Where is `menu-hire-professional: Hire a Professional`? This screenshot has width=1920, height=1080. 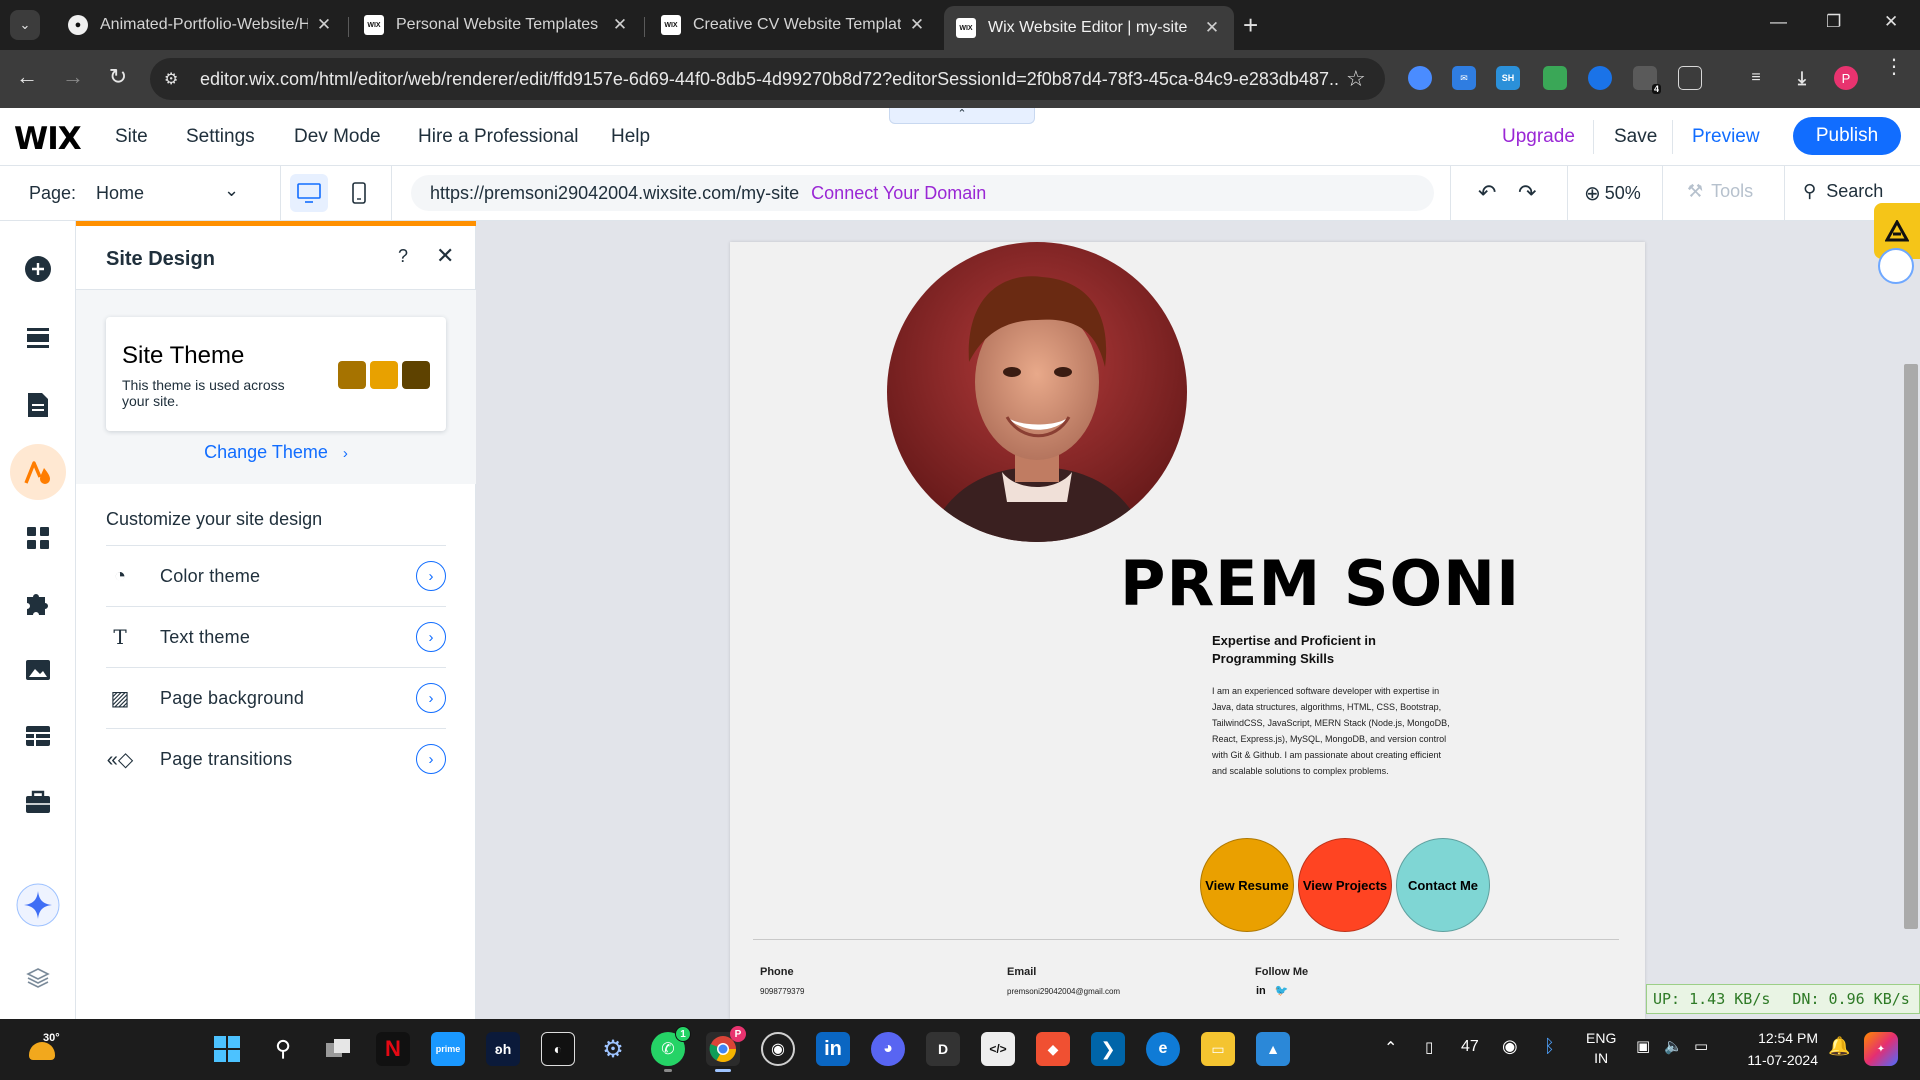
menu-hire-professional: Hire a Professional is located at coordinates (498, 137).